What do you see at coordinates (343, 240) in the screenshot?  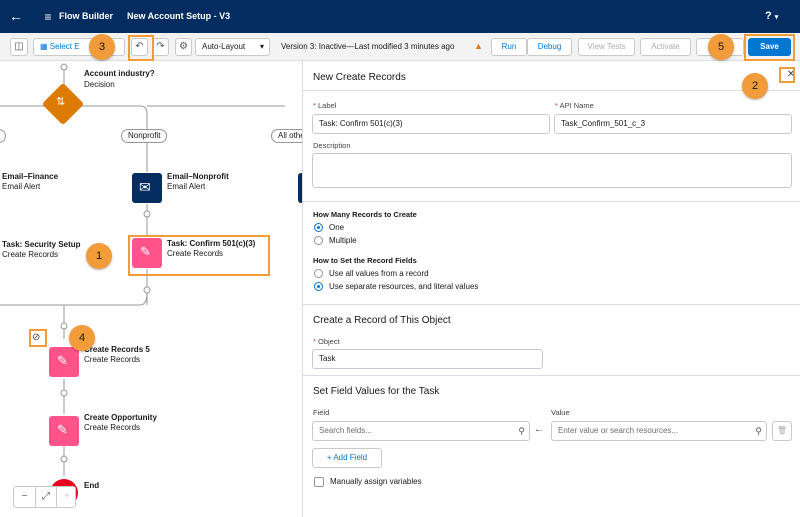 I see `radio-multiple-label: Multiple` at bounding box center [343, 240].